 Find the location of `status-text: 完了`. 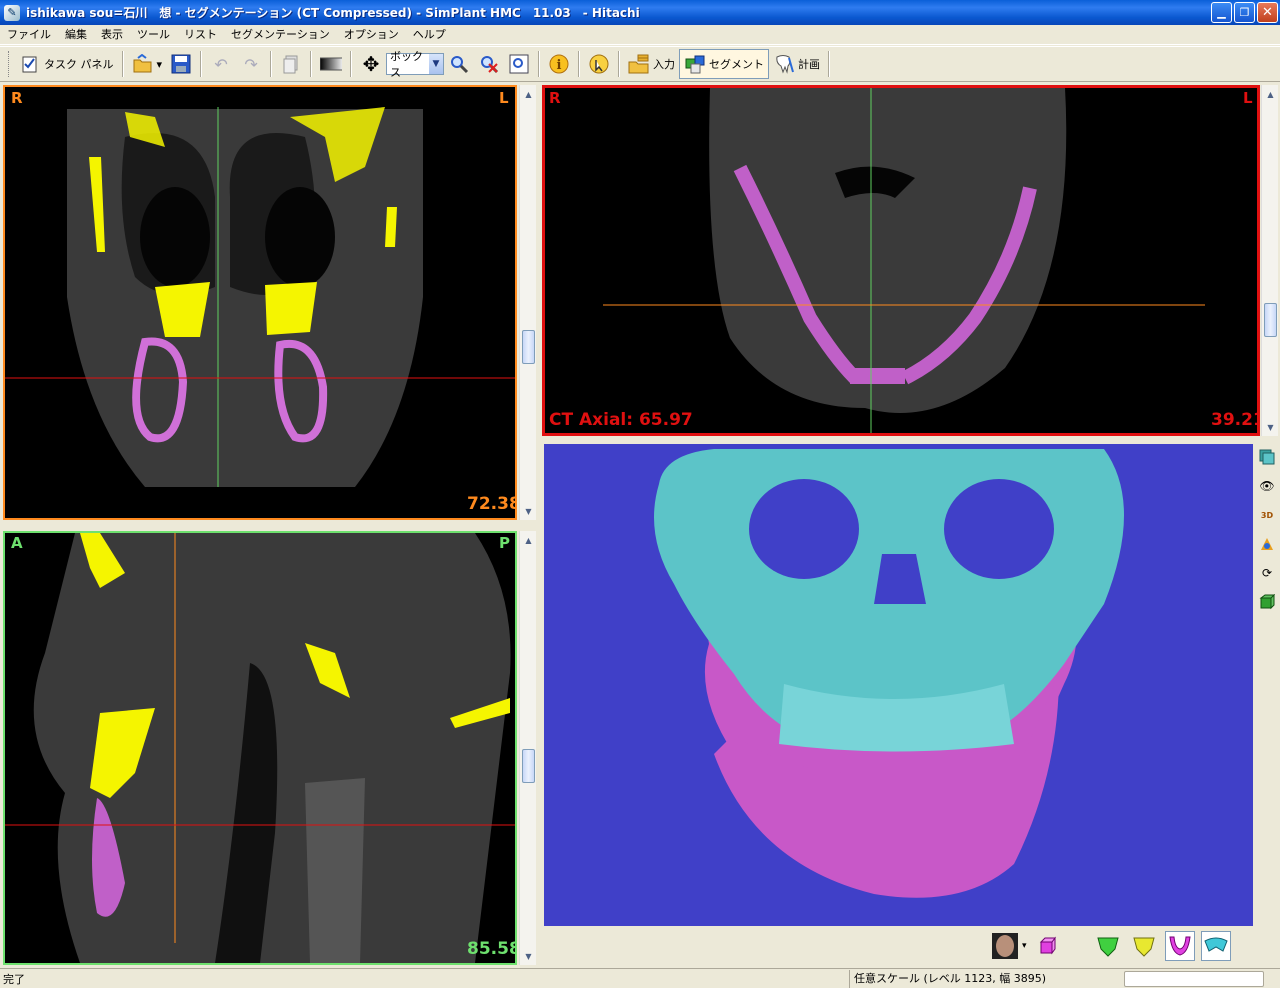

status-text: 完了 is located at coordinates (14, 979).